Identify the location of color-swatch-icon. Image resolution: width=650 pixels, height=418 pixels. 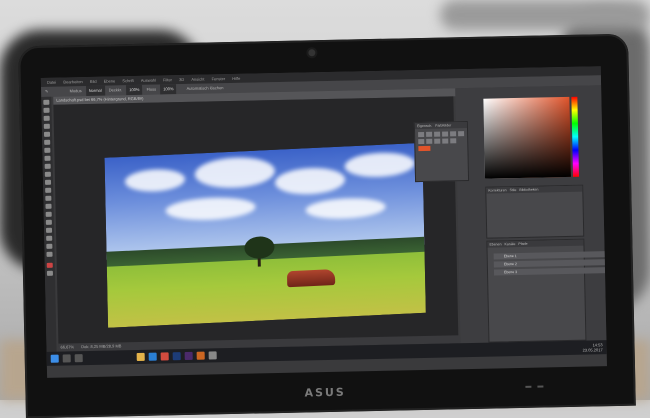
(424, 148).